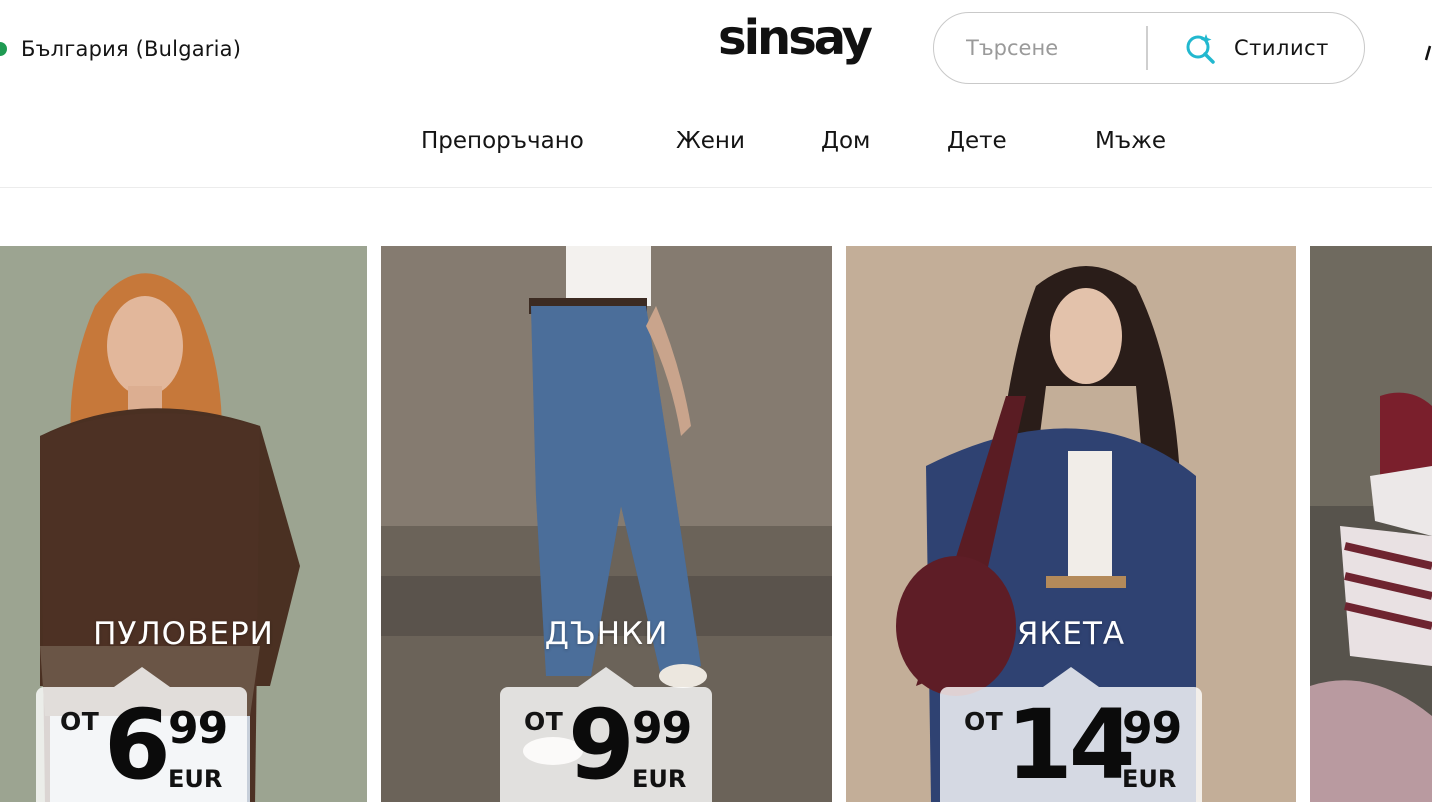  I want to click on category-card-partial, so click(1371, 524).